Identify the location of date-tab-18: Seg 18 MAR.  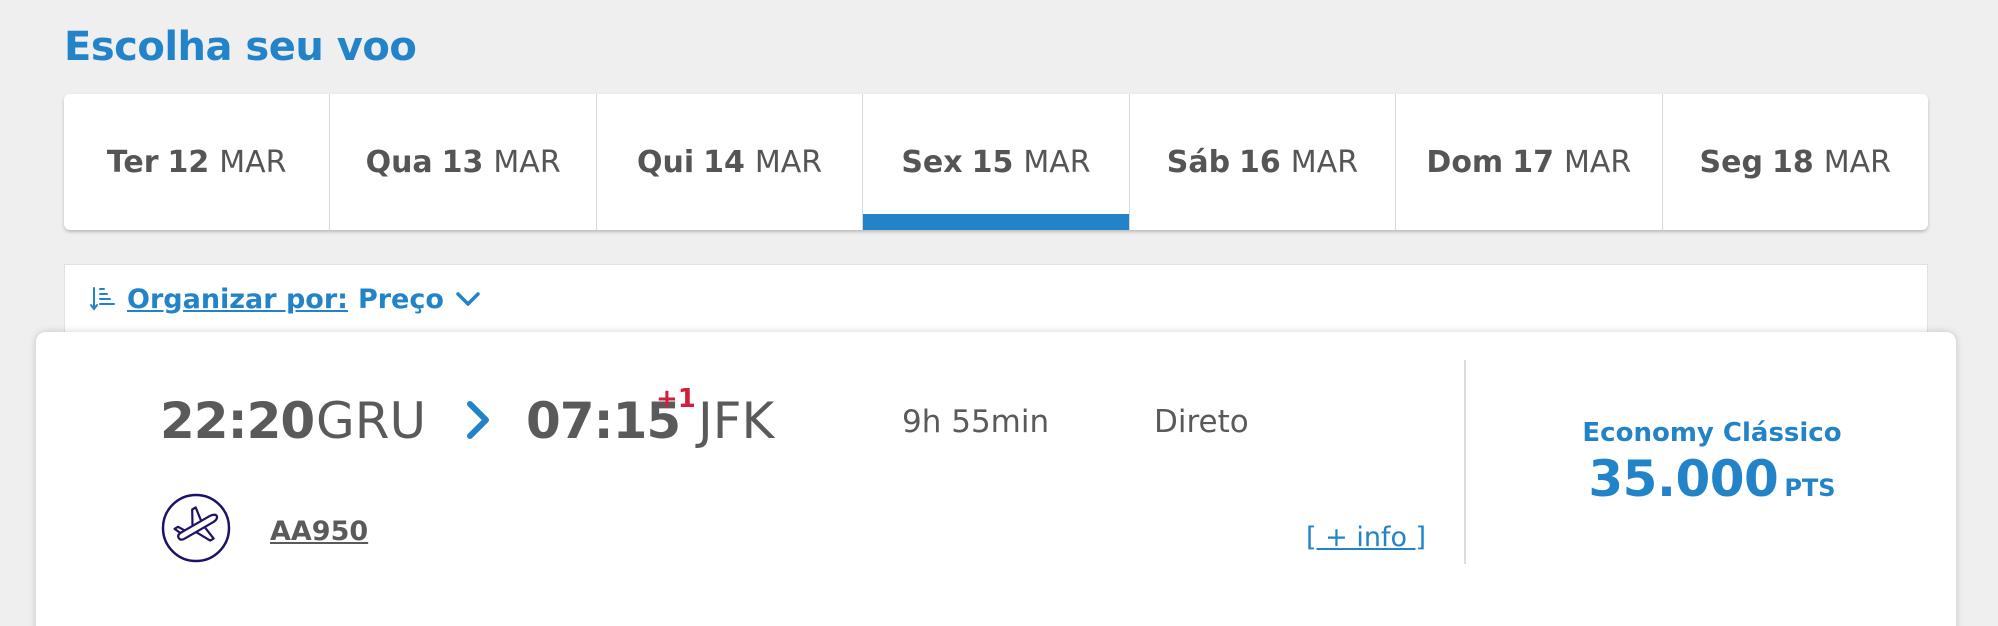
(1795, 162).